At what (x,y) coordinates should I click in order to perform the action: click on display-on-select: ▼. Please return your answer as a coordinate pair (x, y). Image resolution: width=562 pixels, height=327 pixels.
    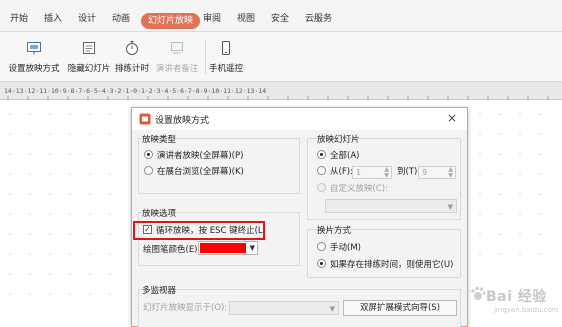
    Looking at the image, I should click on (284, 308).